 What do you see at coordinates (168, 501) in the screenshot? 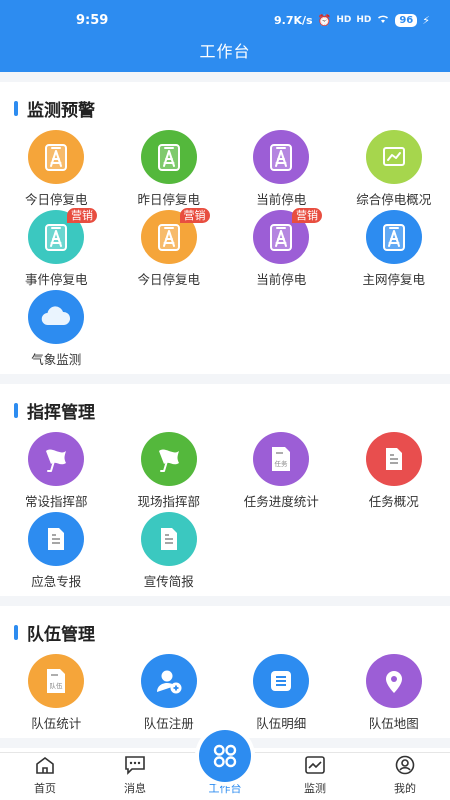
I see `workbench-item-label: 现场指挥部` at bounding box center [168, 501].